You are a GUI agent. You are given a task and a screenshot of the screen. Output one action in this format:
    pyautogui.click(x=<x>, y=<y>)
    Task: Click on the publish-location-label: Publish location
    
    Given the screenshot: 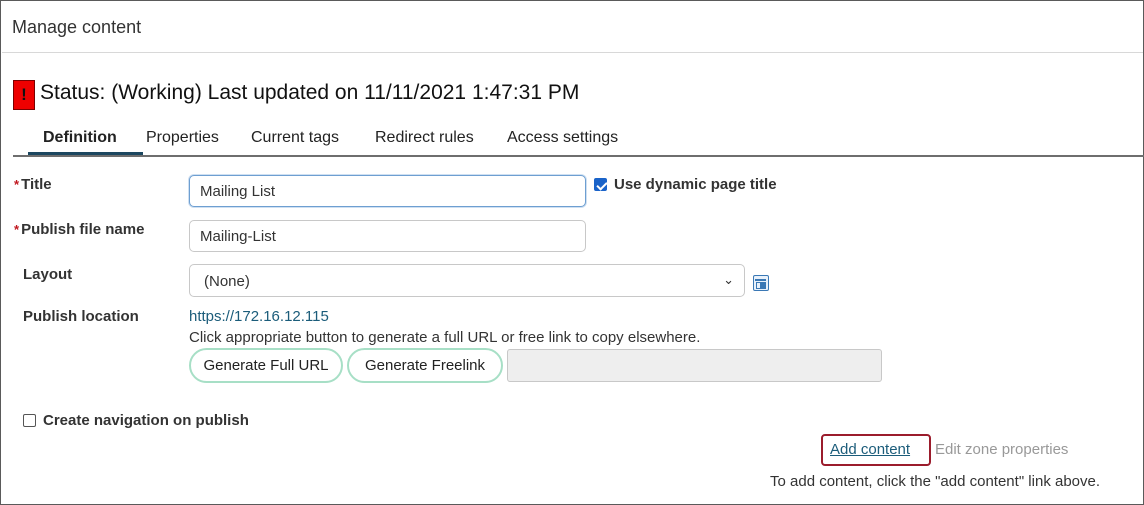 What is the action you would take?
    pyautogui.click(x=81, y=316)
    